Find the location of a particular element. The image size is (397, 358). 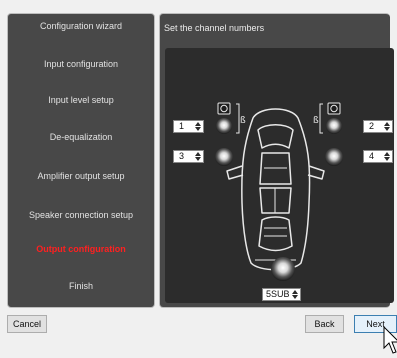

rear-right-speaker-icon is located at coordinates (334, 157).